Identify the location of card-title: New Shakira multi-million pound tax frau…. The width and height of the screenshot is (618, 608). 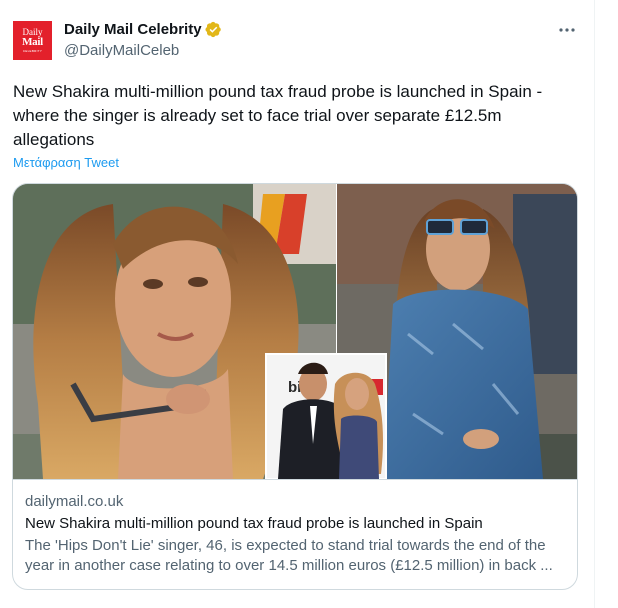
(254, 523).